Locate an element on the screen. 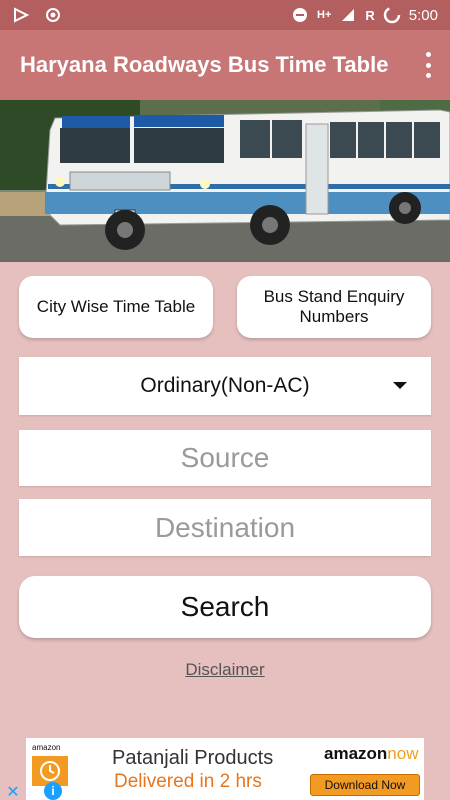  app-title: Haryana Roadways Bus Time Table is located at coordinates (204, 64).